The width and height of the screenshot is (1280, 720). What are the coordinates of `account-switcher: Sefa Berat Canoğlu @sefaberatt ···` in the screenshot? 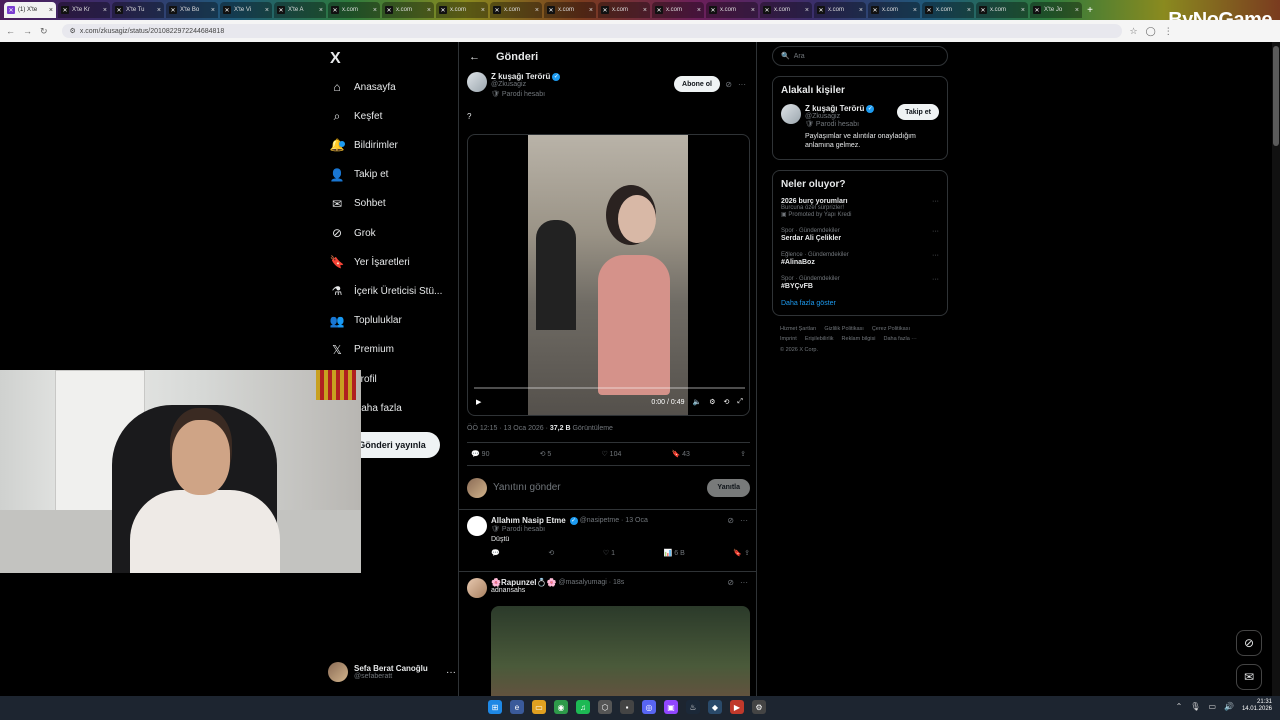 It's located at (392, 672).